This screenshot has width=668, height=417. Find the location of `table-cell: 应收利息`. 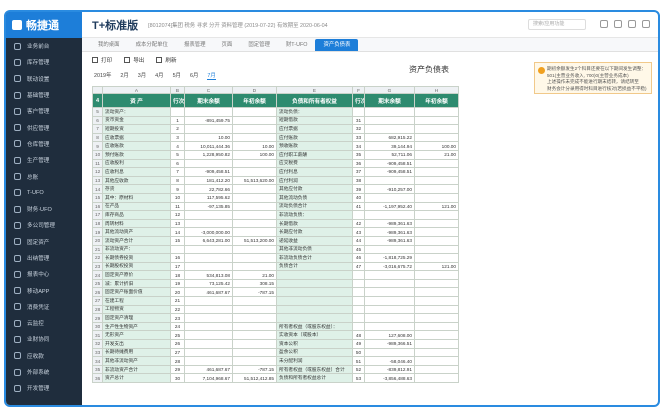

table-cell: 应收利息 is located at coordinates (136, 172).